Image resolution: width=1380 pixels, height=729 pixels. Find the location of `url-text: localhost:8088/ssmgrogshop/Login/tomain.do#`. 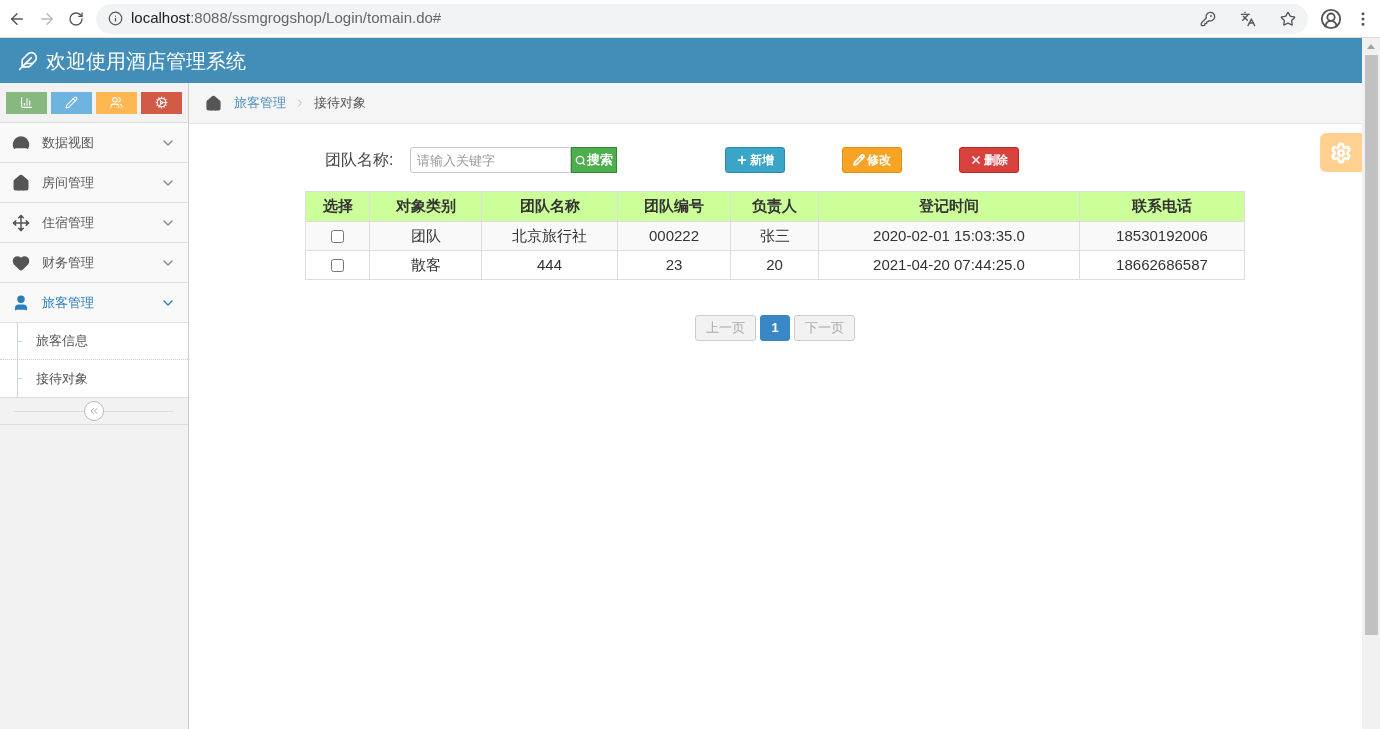

url-text: localhost:8088/ssmgrogshop/Login/tomain.do# is located at coordinates (286, 18).